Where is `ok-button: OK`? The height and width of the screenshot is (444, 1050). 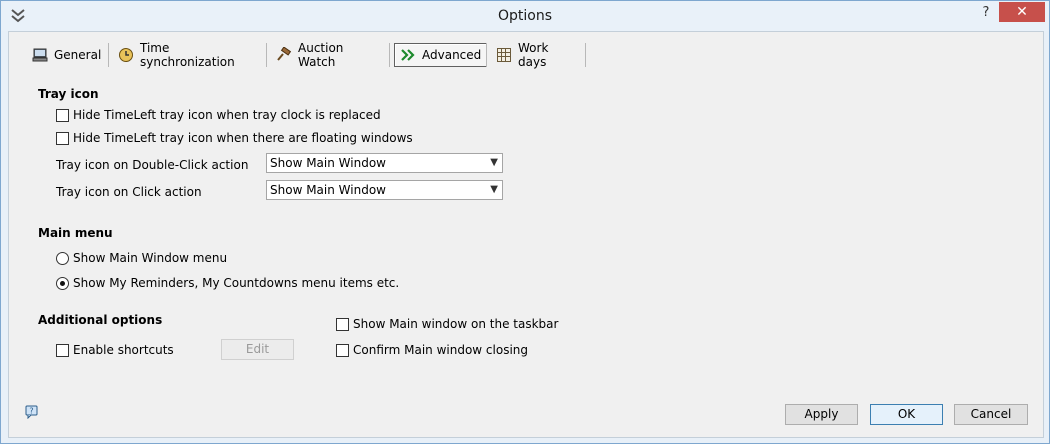
ok-button: OK is located at coordinates (906, 414).